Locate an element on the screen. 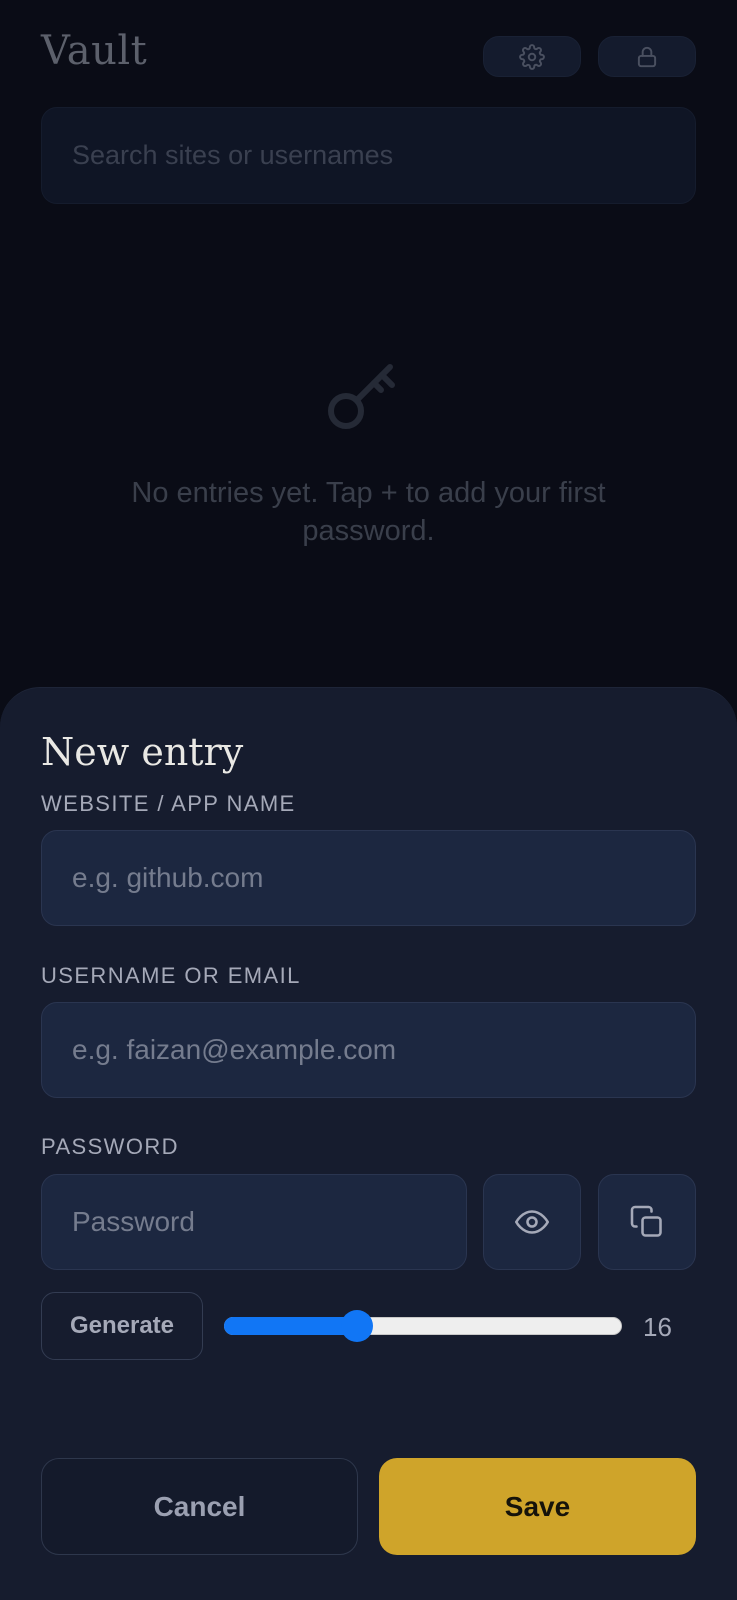 This screenshot has height=1600, width=737. save-button: Save is located at coordinates (537, 1506).